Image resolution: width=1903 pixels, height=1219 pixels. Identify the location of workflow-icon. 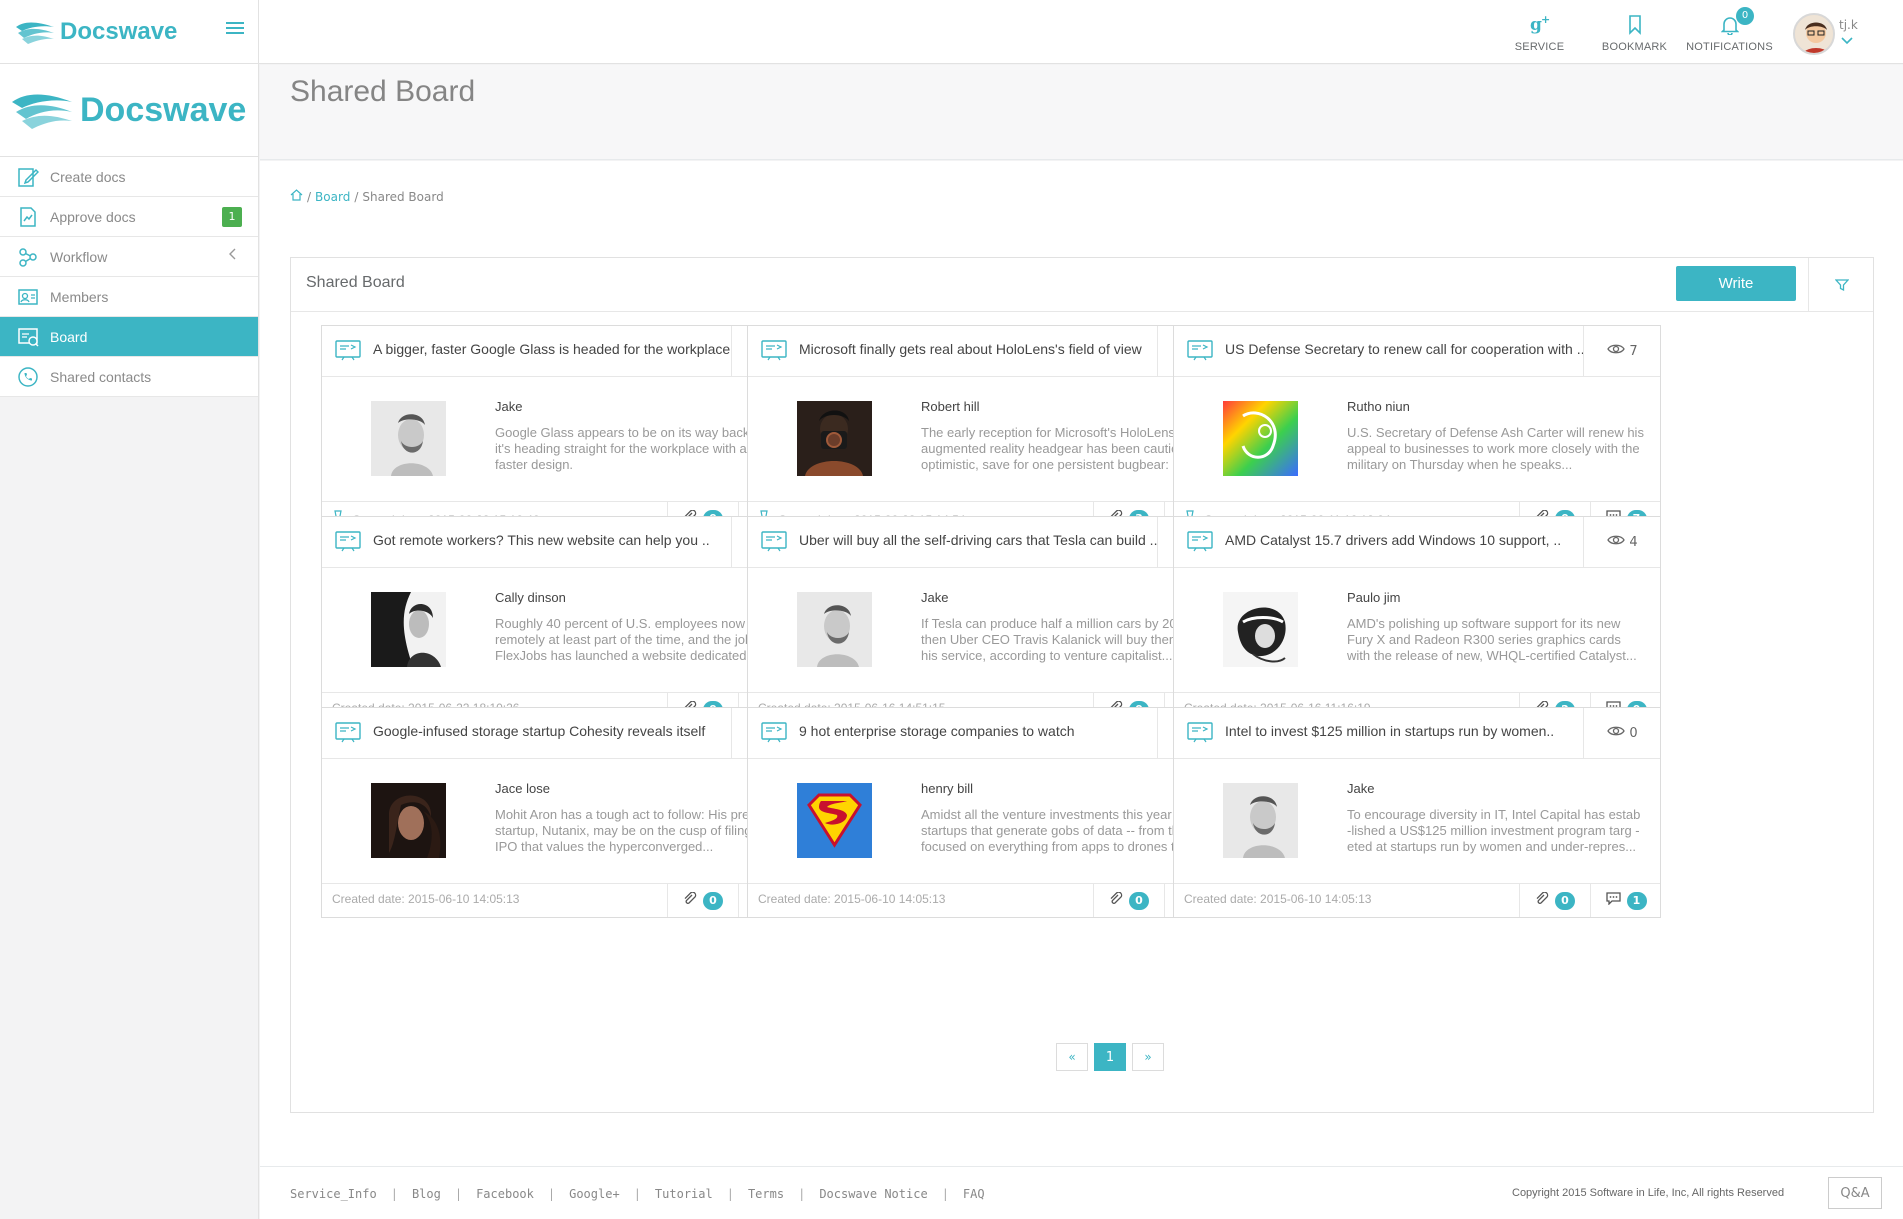
(28, 257).